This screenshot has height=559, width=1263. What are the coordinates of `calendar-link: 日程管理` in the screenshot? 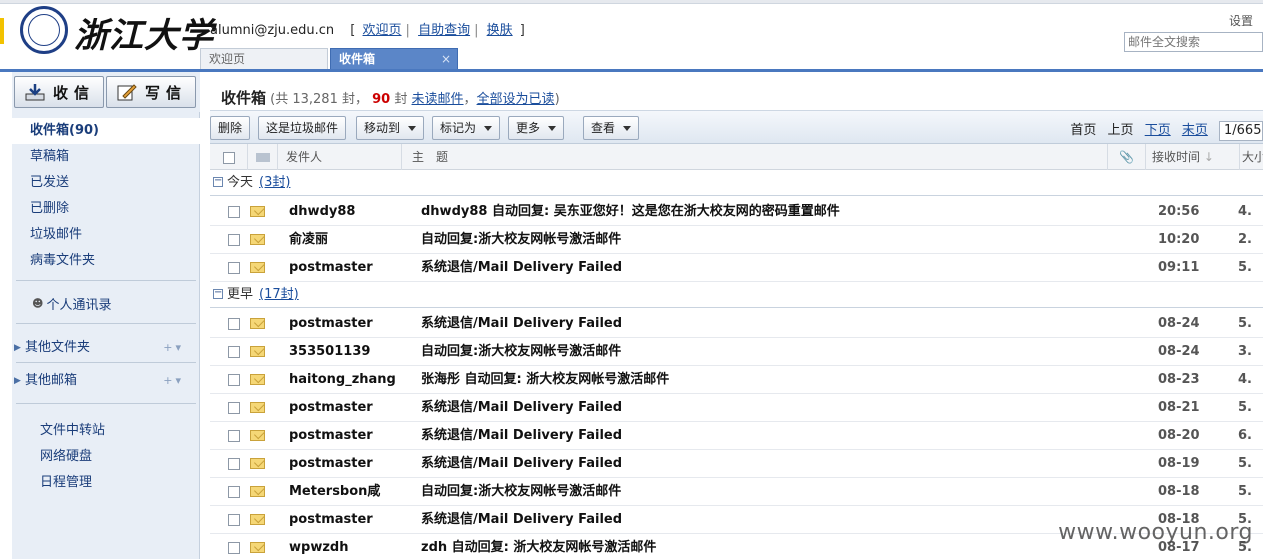 It's located at (72, 483).